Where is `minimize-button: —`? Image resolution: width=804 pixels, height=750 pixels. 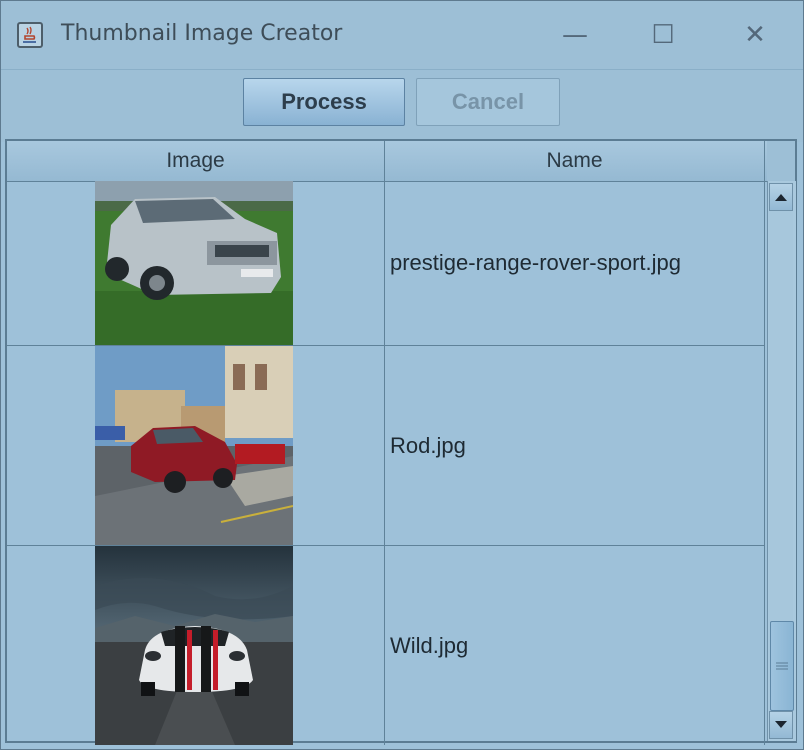
minimize-button: — is located at coordinates (575, 35).